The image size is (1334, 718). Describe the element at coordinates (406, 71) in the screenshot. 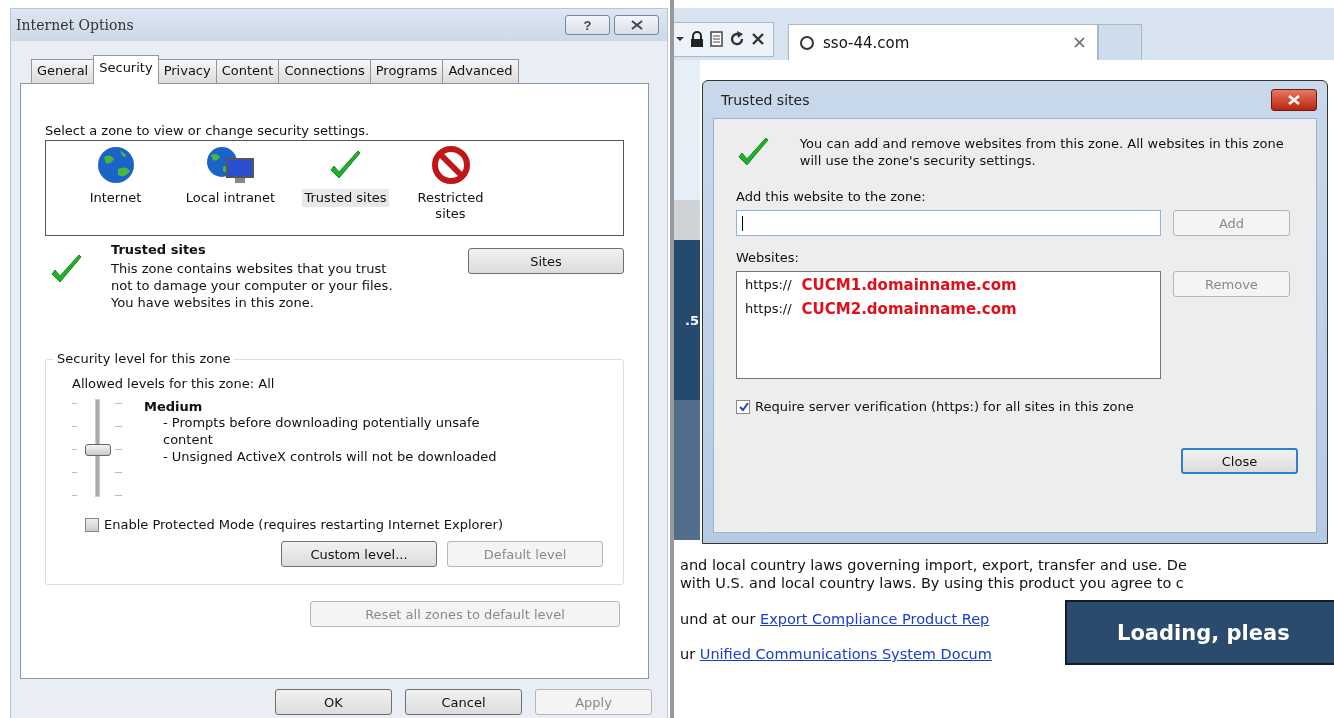

I see `tab: Programs` at that location.